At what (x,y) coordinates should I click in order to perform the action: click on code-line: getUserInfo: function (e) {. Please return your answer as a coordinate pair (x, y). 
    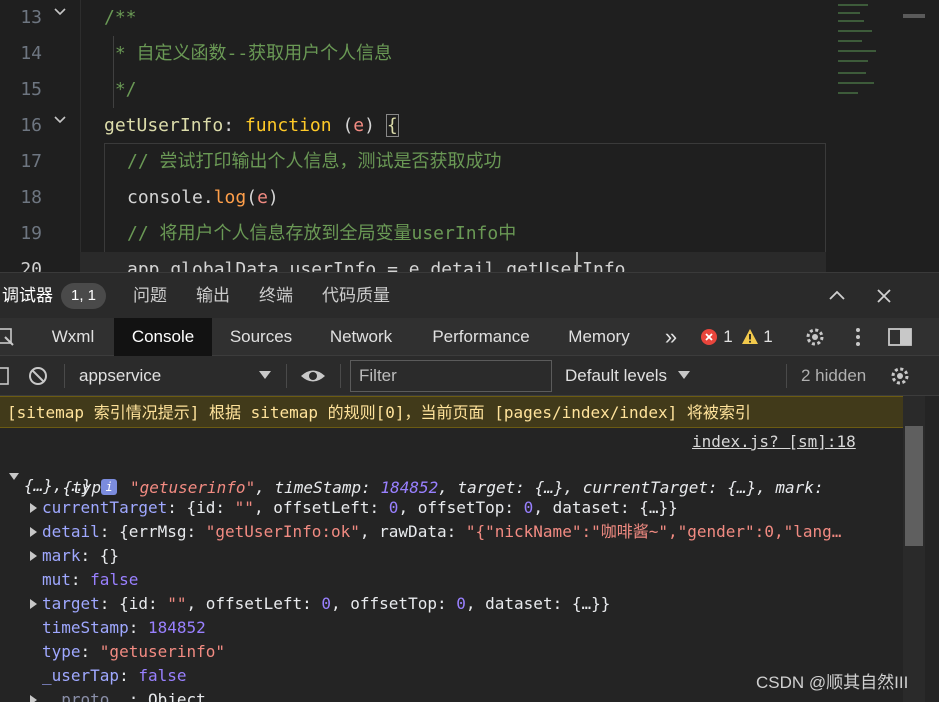
    Looking at the image, I should click on (251, 126).